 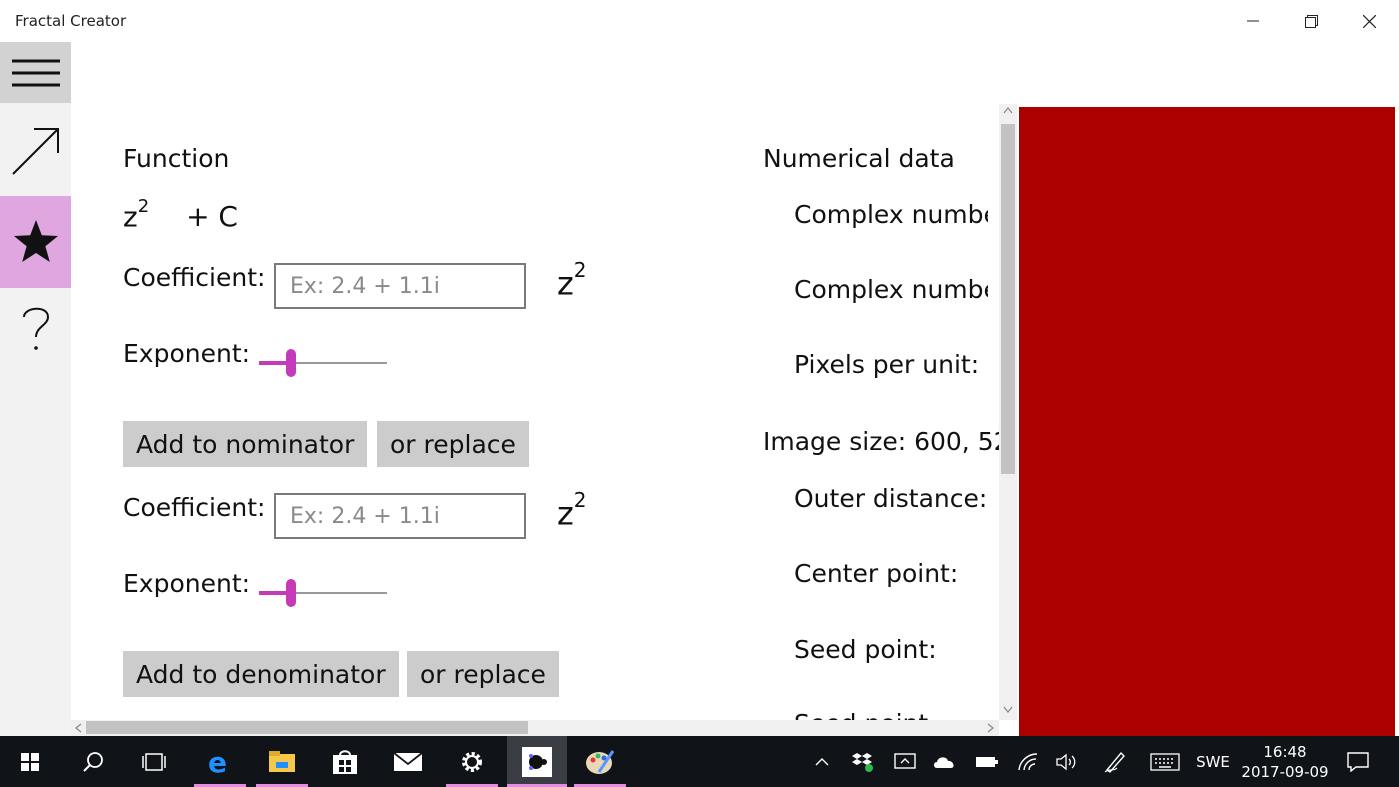 I want to click on file-explorer-icon, so click(x=282, y=761).